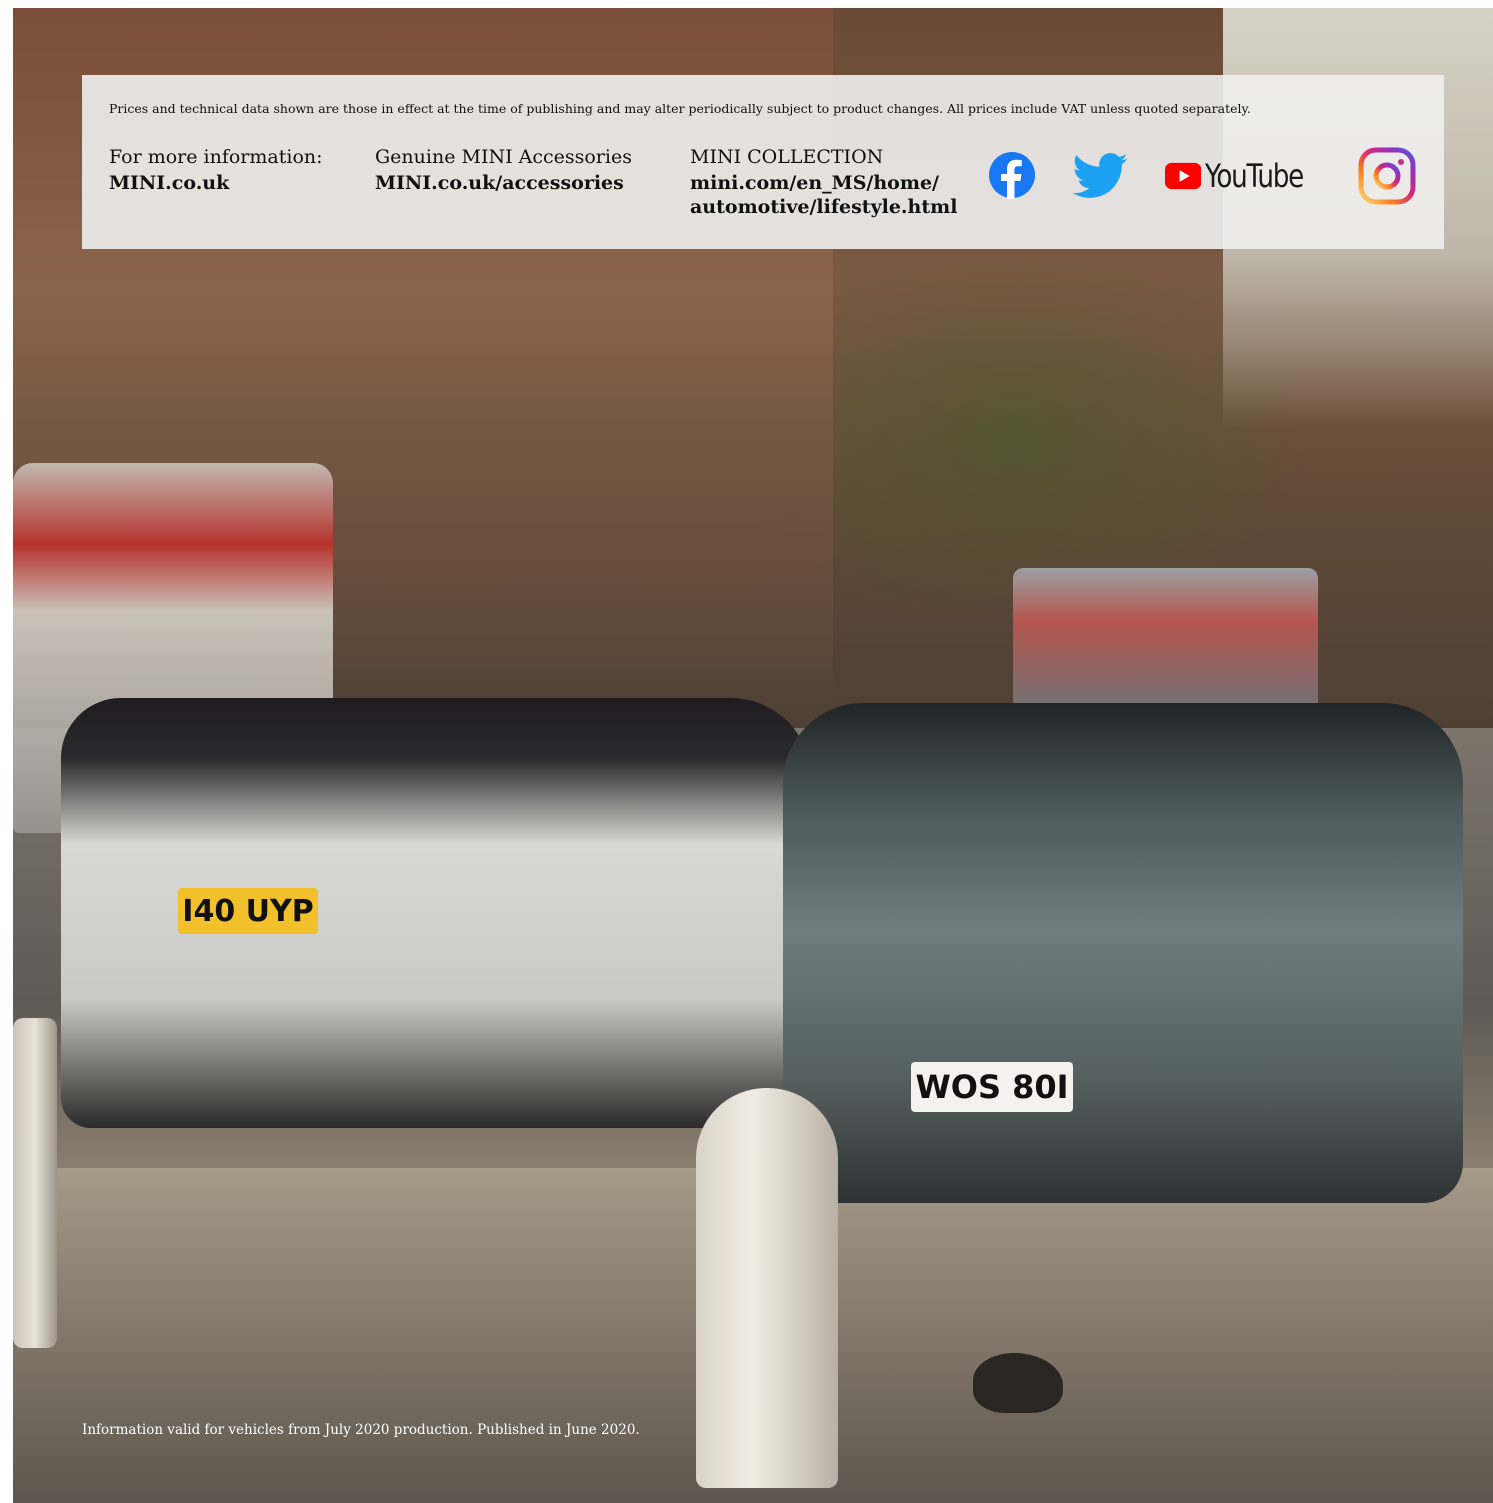 Image resolution: width=1493 pixels, height=1503 pixels. Describe the element at coordinates (216, 183) in the screenshot. I see `link-mini-co-uk: MINI.co.uk` at that location.